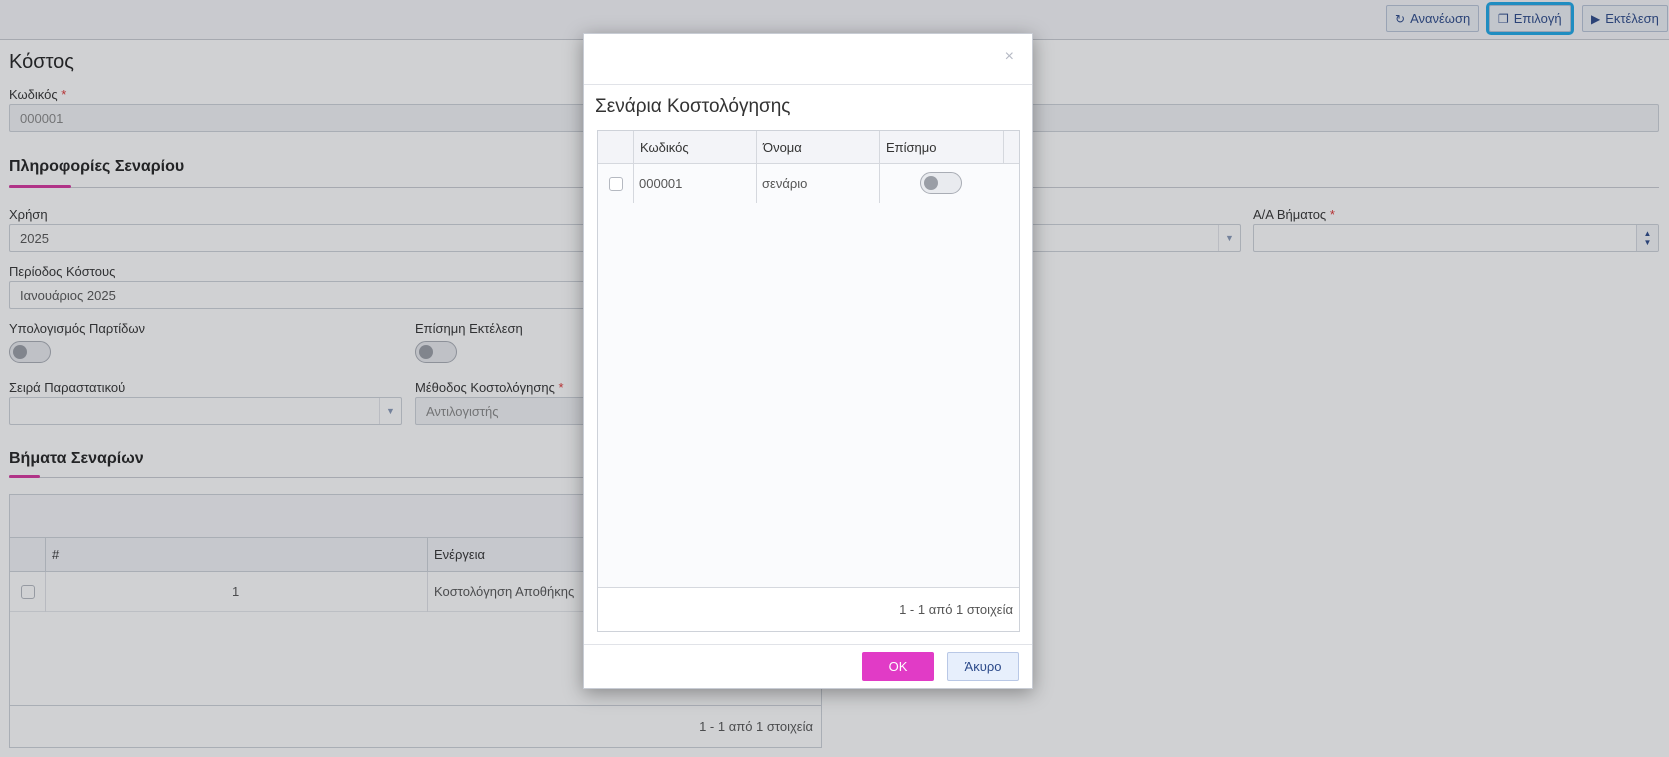  Describe the element at coordinates (782, 147) in the screenshot. I see `column-header-name: Όνομα` at that location.